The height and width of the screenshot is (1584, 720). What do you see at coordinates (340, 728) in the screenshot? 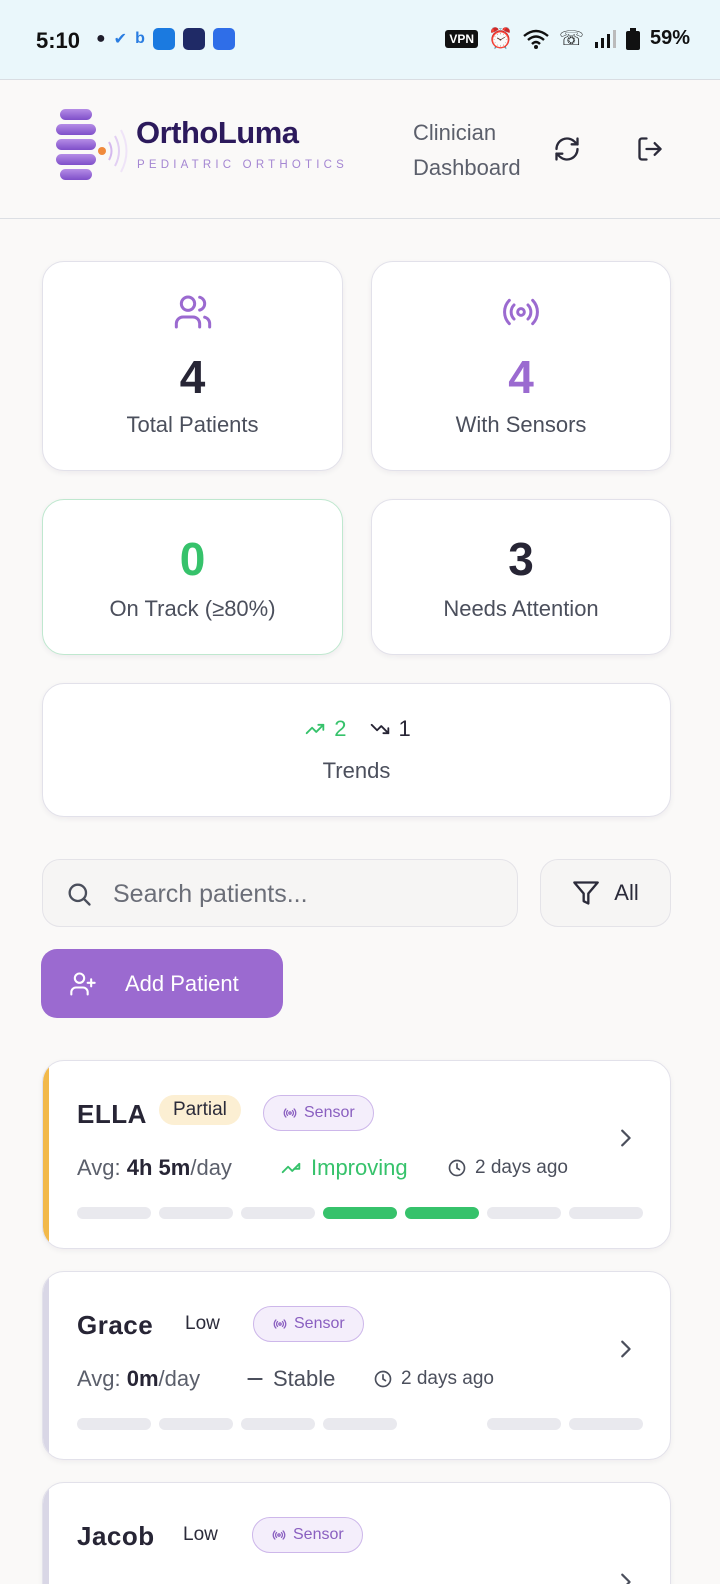
I see `trends-up-count: 2` at bounding box center [340, 728].